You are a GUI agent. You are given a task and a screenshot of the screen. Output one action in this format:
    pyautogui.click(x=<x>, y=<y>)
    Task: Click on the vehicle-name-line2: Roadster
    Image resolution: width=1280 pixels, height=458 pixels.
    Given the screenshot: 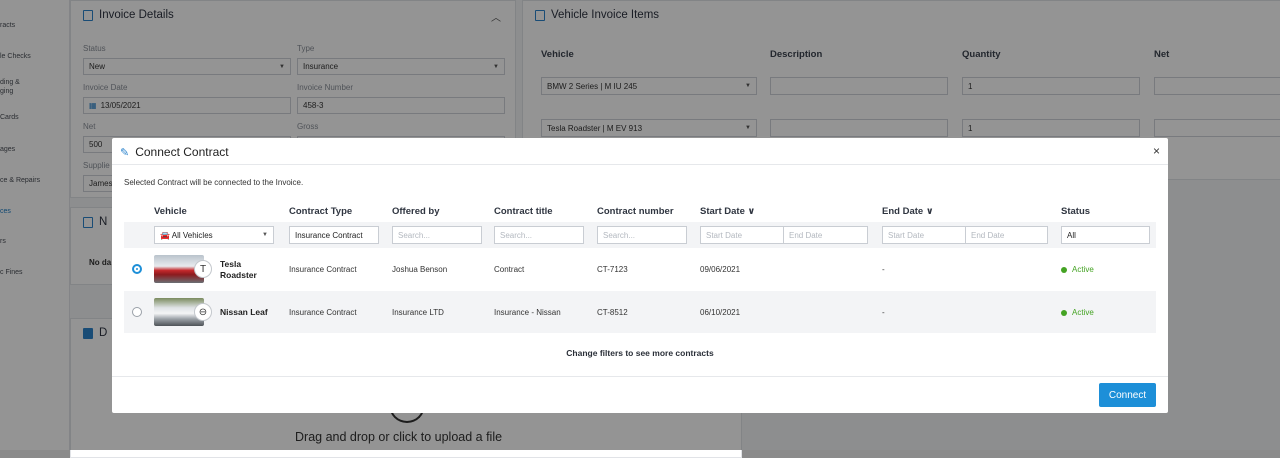 What is the action you would take?
    pyautogui.click(x=238, y=275)
    